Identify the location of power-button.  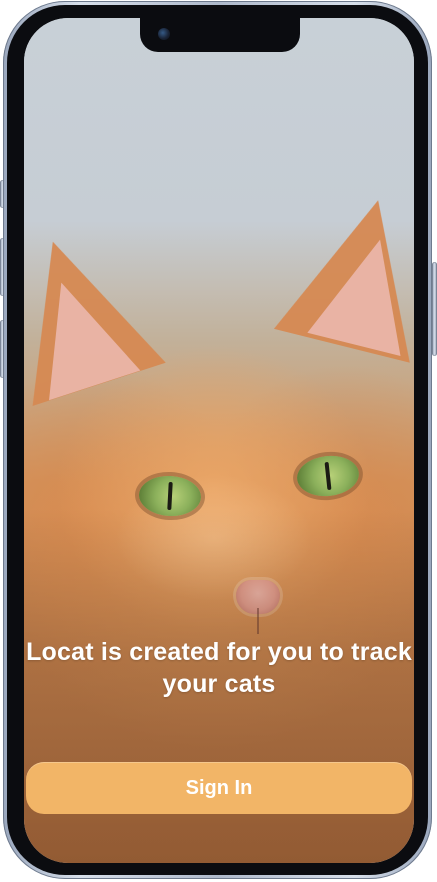
(434, 309).